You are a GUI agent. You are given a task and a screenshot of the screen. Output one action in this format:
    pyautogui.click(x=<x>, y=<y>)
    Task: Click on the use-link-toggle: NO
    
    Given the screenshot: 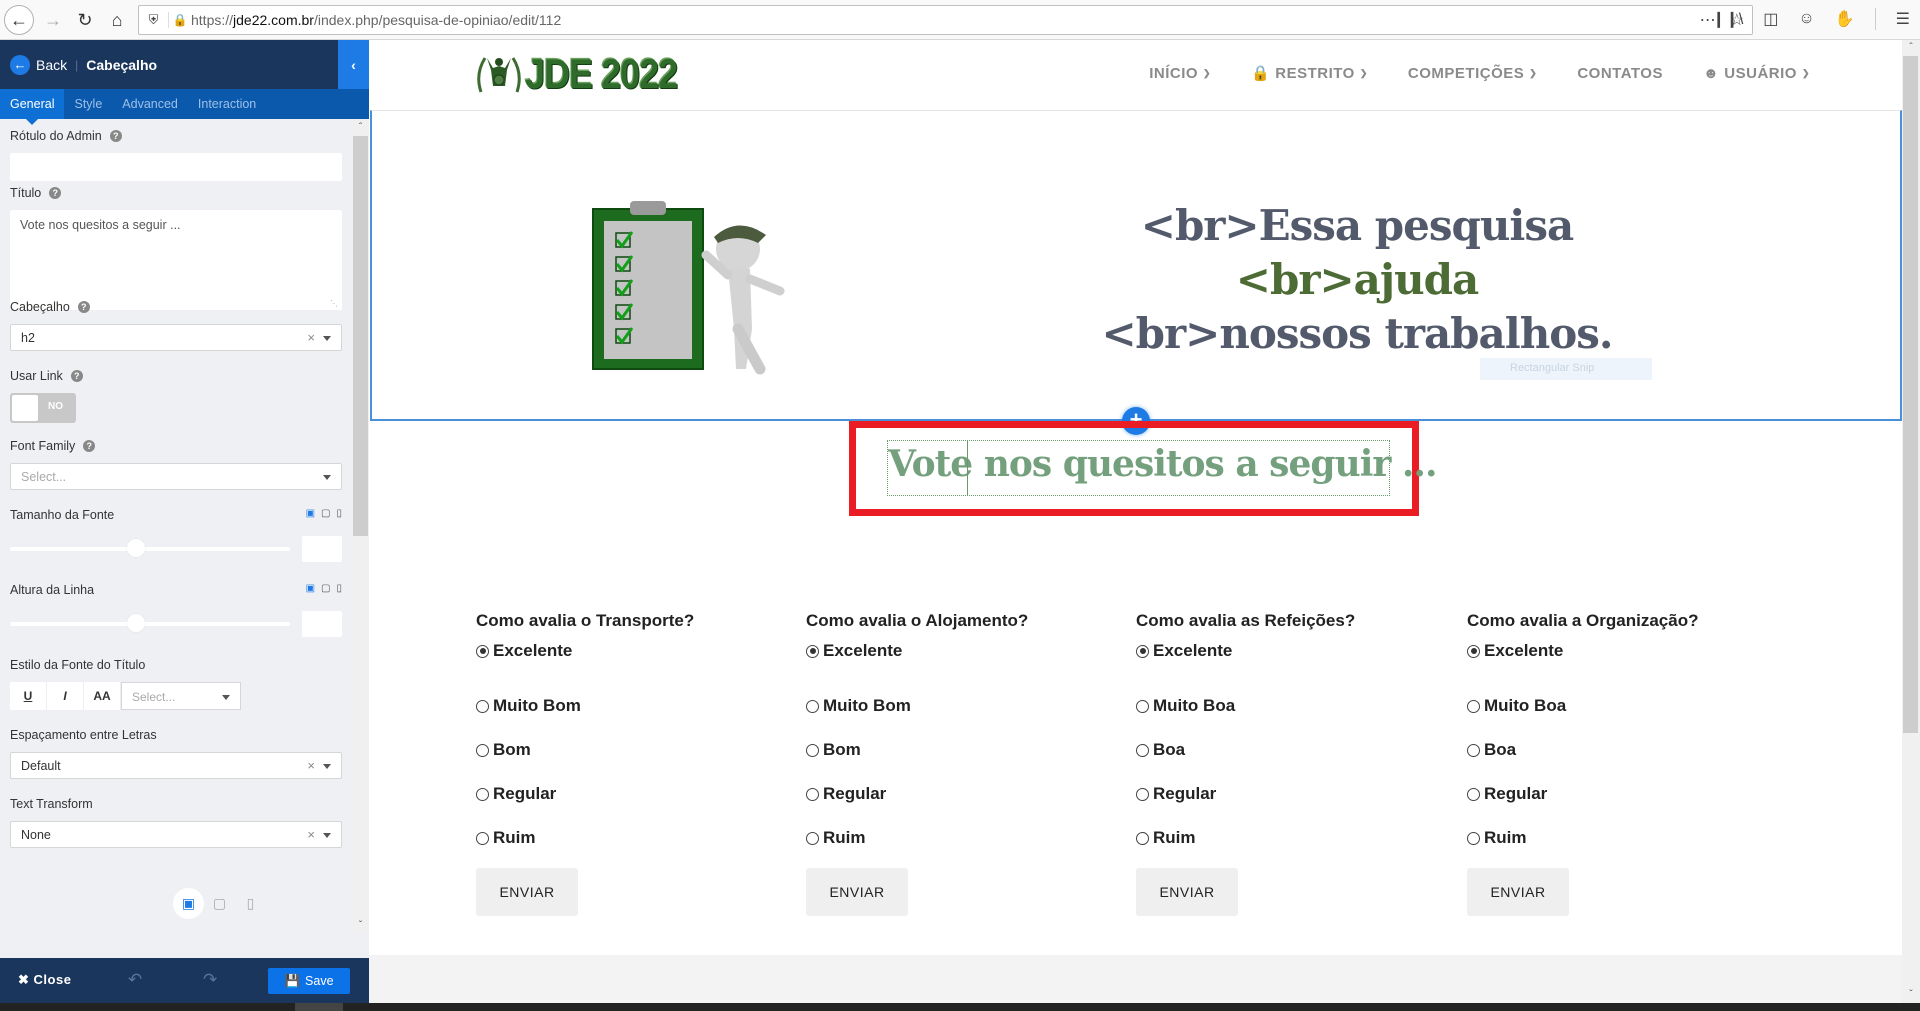 What is the action you would take?
    pyautogui.click(x=43, y=408)
    